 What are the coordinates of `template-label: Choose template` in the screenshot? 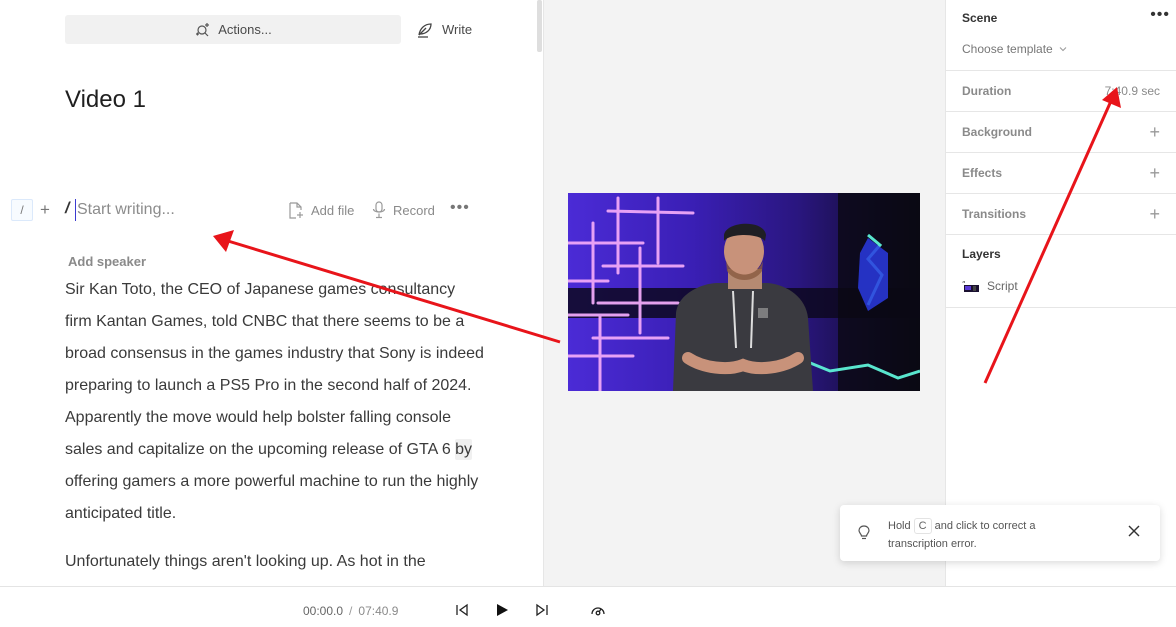 It's located at (1007, 49).